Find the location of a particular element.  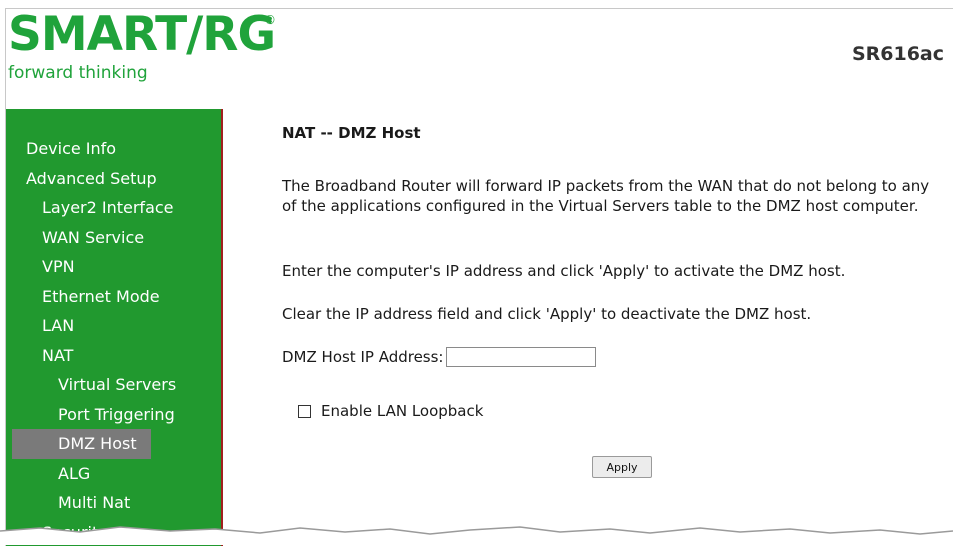

sidebar-item-device-info: Device Info is located at coordinates (113, 149).